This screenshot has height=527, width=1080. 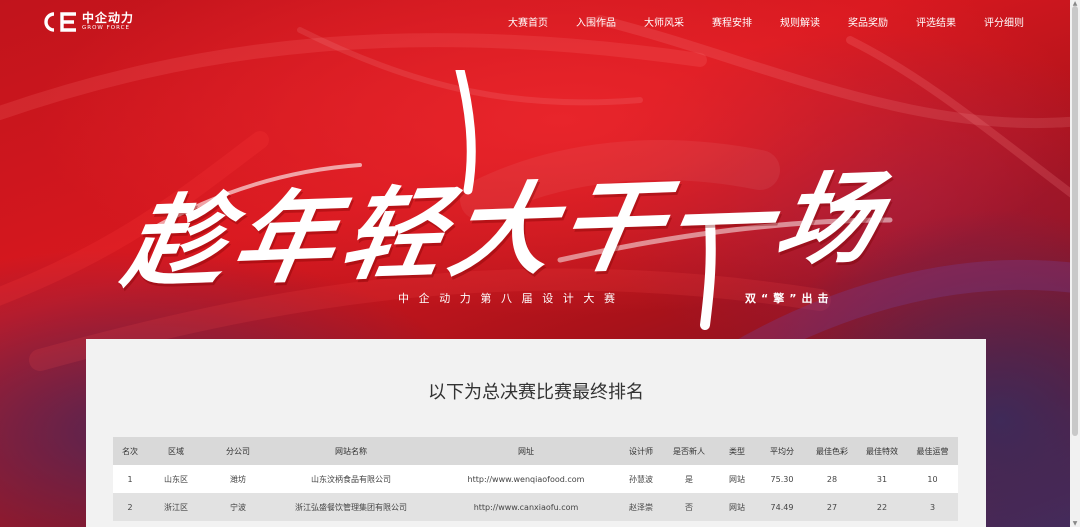 What do you see at coordinates (782, 451) in the screenshot?
I see `column-header: 平均分` at bounding box center [782, 451].